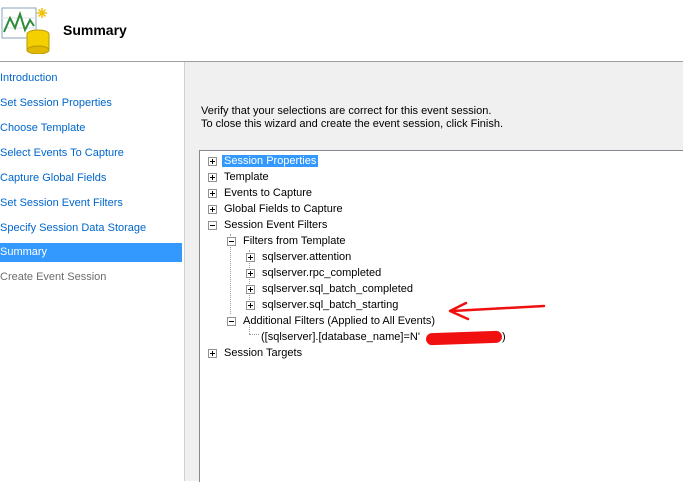 The image size is (683, 482). I want to click on nav-item-create-event-session: Create Event Session, so click(53, 277).